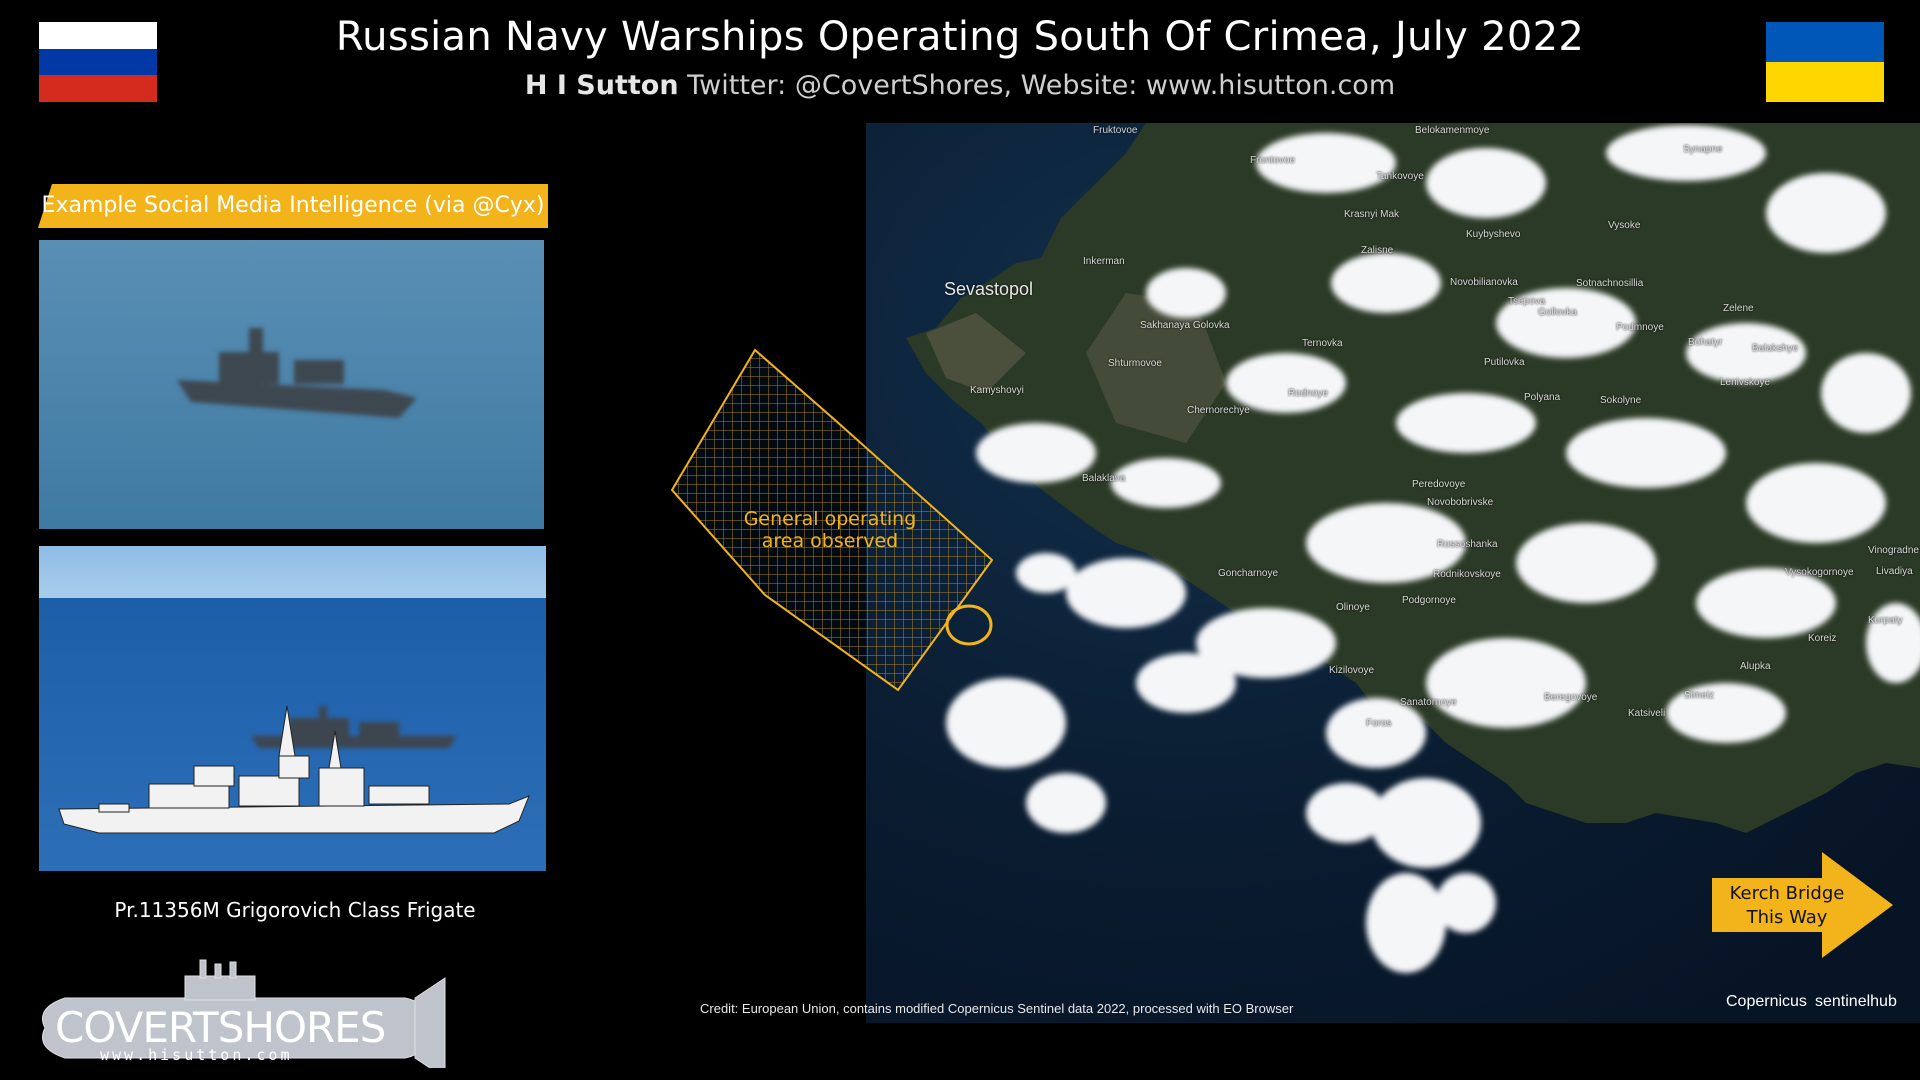 Image resolution: width=1920 pixels, height=1080 pixels. What do you see at coordinates (1621, 400) in the screenshot?
I see `town-label: Sokolyne` at bounding box center [1621, 400].